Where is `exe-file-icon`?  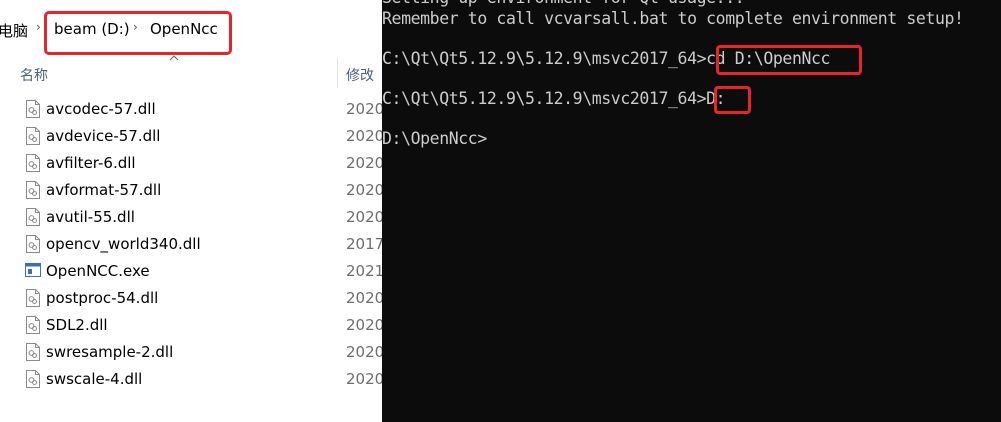 exe-file-icon is located at coordinates (33, 271).